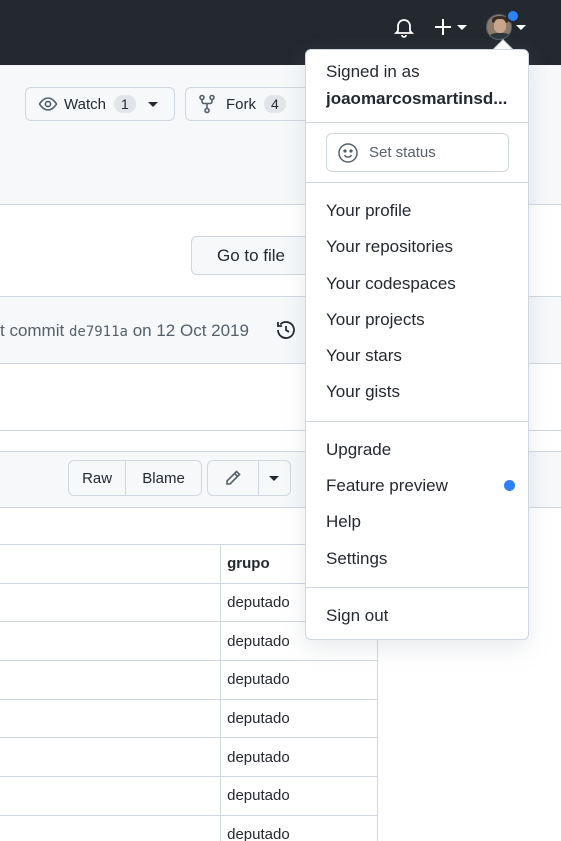 This screenshot has width=561, height=841. Describe the element at coordinates (190, 330) in the screenshot. I see `commit-date: on 12 Oct 2019` at that location.